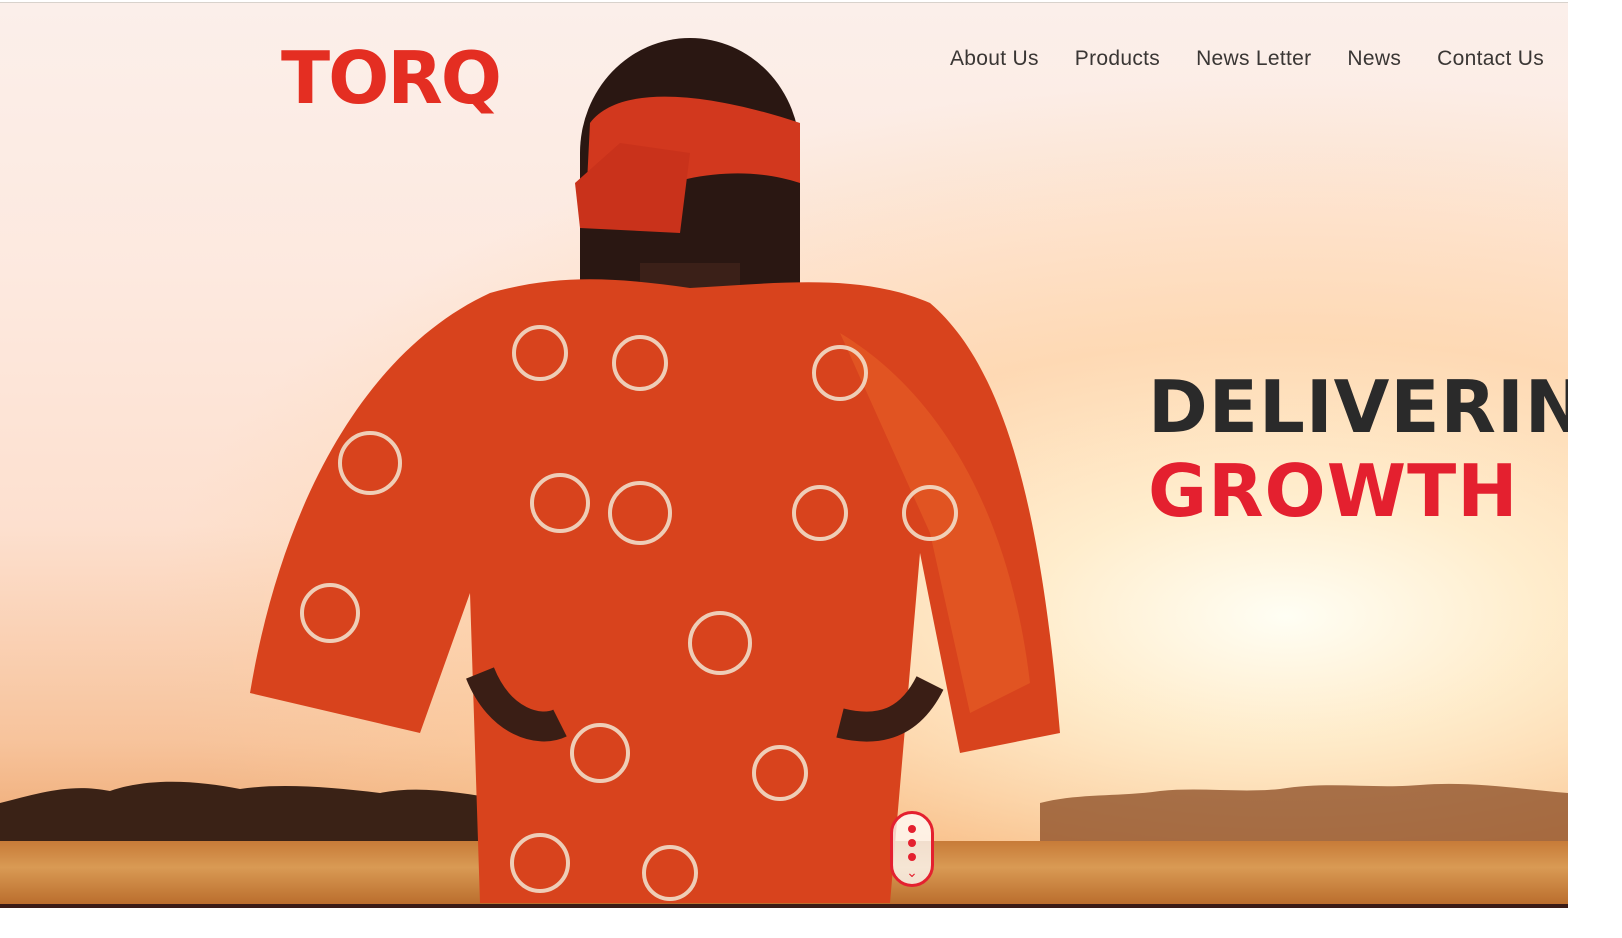  I want to click on headline-line-delivering: DELIVERING, so click(1358, 407).